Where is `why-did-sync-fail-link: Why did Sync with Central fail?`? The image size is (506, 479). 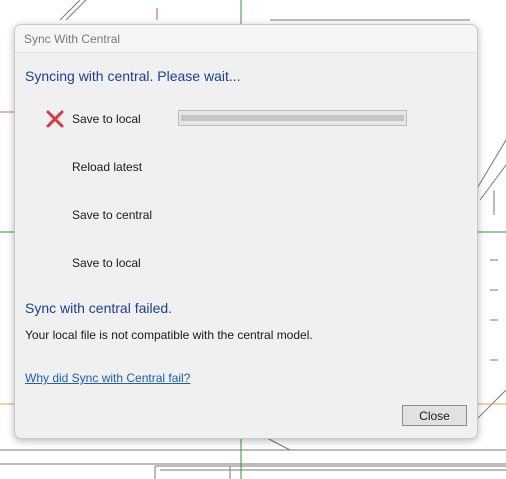 why-did-sync-fail-link: Why did Sync with Central fail? is located at coordinates (107, 378).